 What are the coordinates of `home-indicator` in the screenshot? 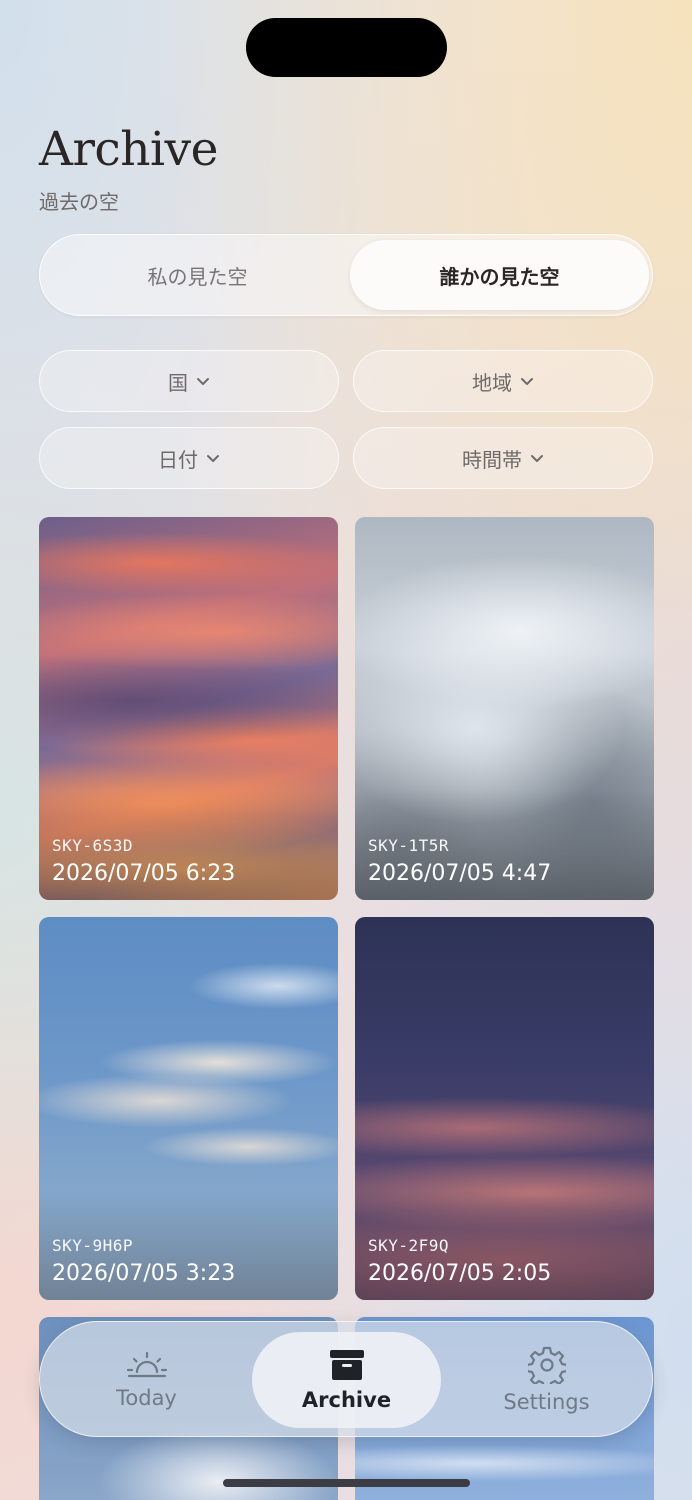 It's located at (346, 1483).